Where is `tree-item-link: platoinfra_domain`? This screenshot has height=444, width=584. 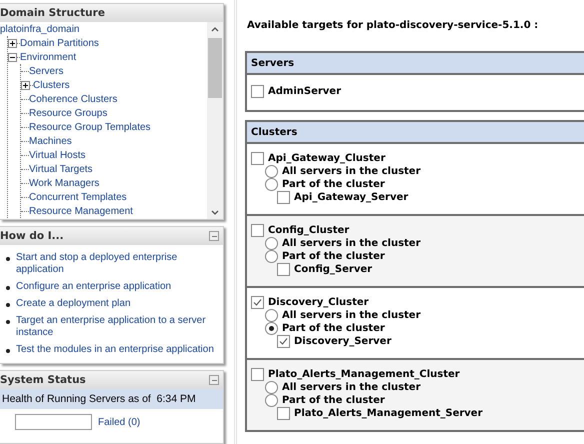 tree-item-link: platoinfra_domain is located at coordinates (40, 29).